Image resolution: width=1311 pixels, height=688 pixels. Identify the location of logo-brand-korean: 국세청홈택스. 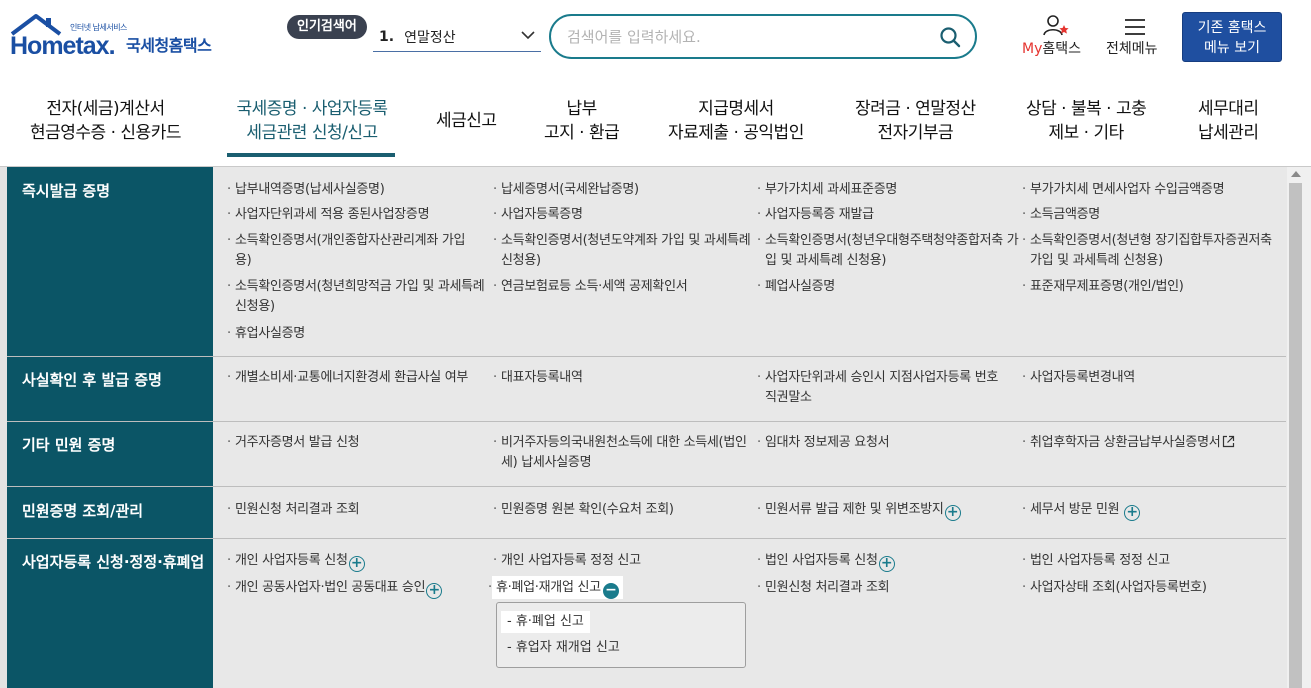
(169, 45).